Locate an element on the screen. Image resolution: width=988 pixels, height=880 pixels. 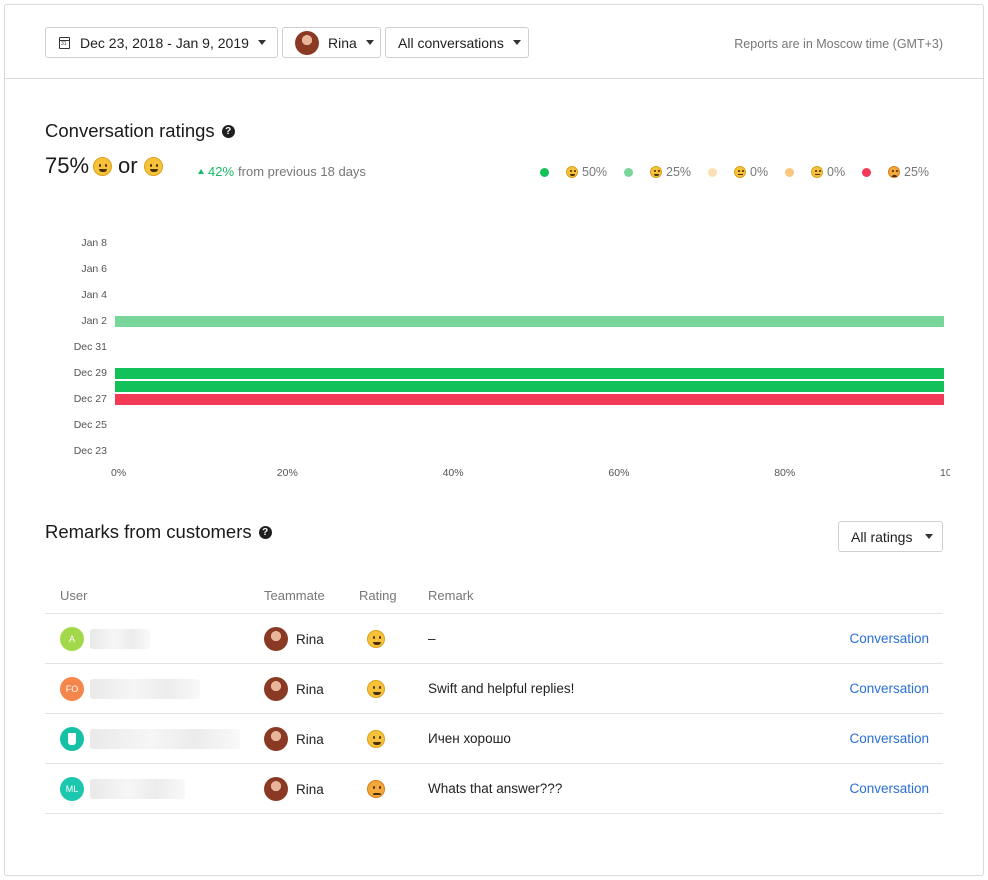
date-range-label: Dec 23, 2018 - Jan 9, 2019 is located at coordinates (164, 42).